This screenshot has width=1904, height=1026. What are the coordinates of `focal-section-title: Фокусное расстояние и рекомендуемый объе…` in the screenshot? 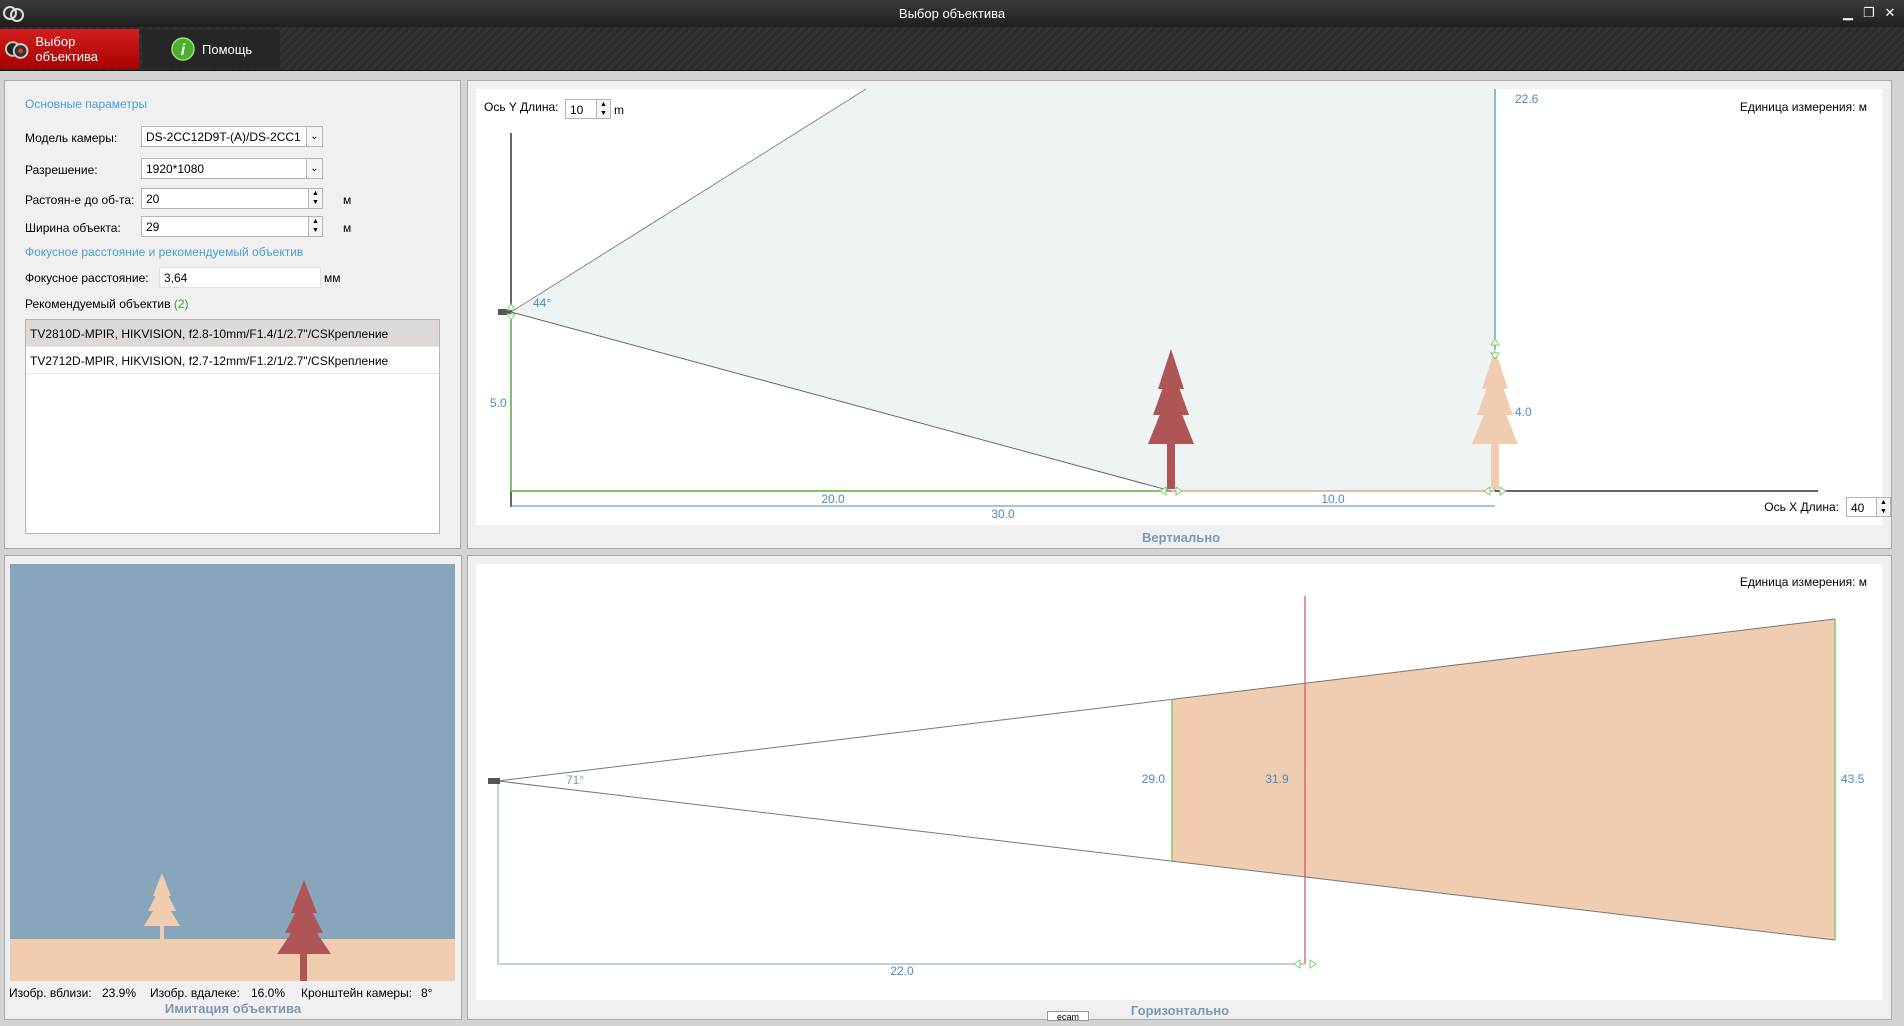 It's located at (164, 252).